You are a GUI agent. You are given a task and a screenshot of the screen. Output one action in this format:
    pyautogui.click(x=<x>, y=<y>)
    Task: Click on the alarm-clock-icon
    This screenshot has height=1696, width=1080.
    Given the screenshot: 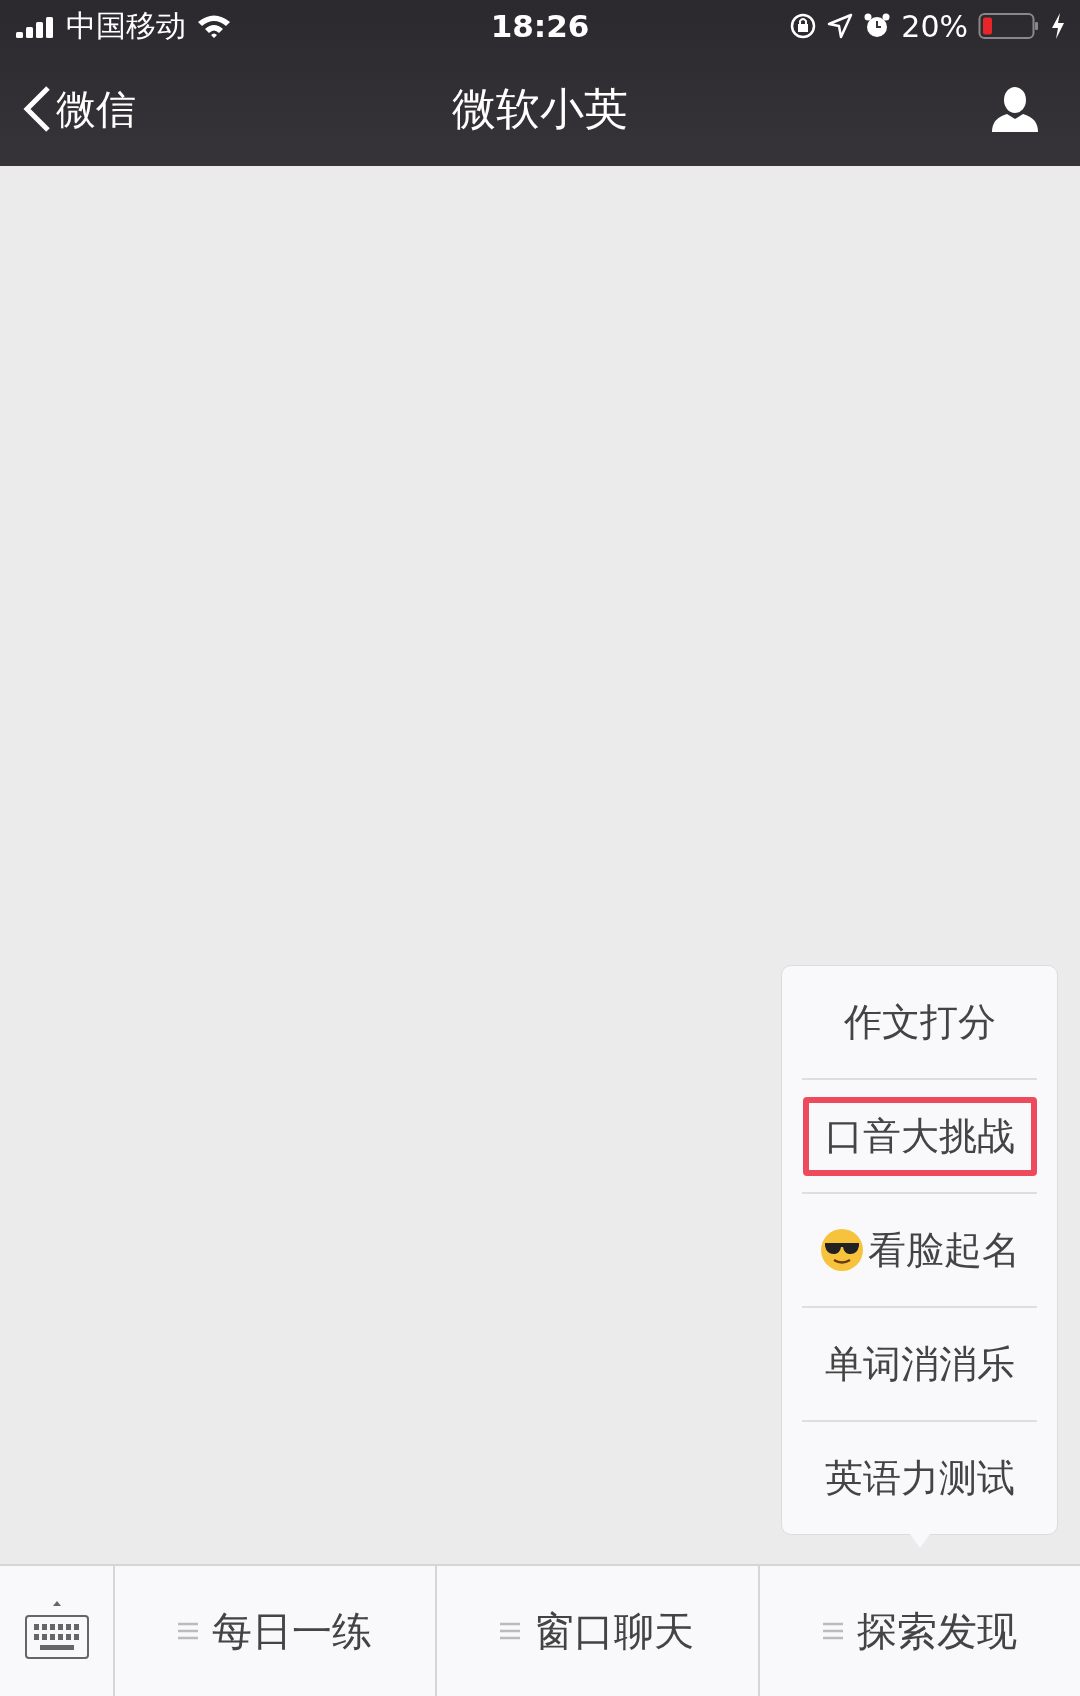 What is the action you would take?
    pyautogui.click(x=877, y=26)
    